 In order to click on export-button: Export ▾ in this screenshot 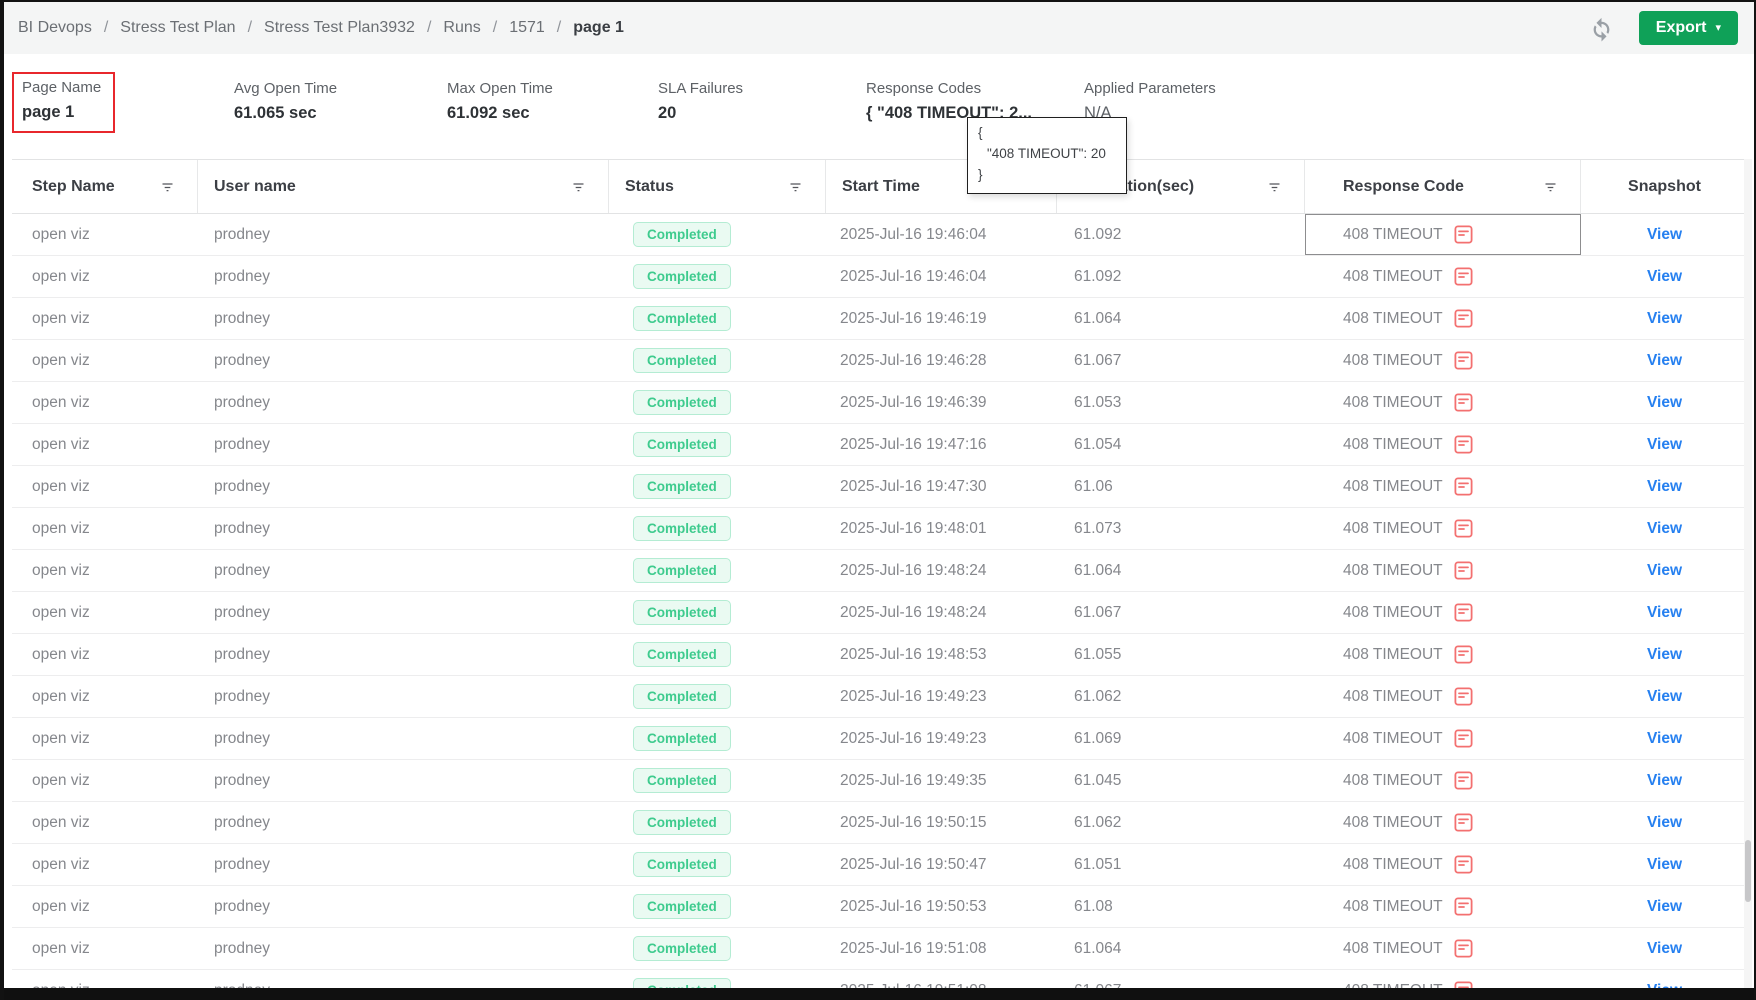, I will do `click(1688, 28)`.